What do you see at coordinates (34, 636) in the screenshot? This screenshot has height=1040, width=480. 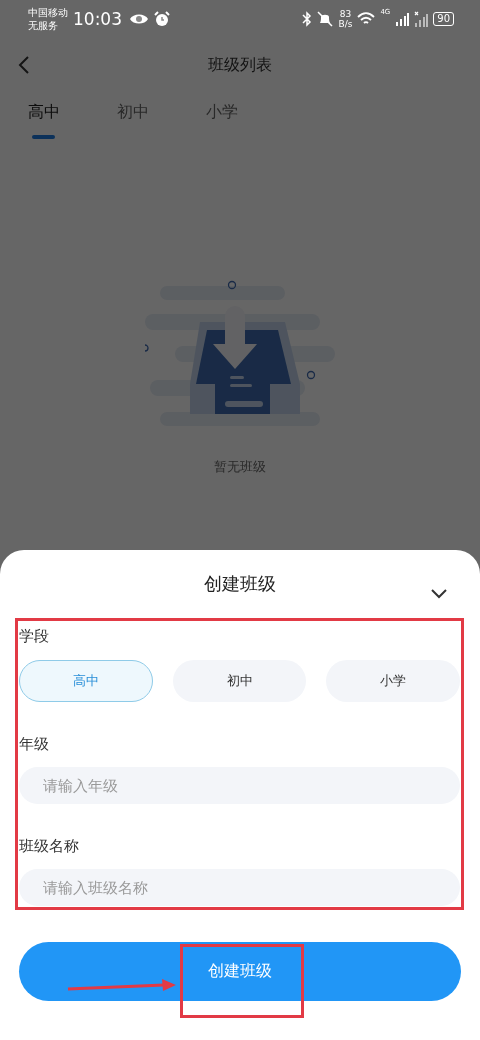 I see `field-label: 学段` at bounding box center [34, 636].